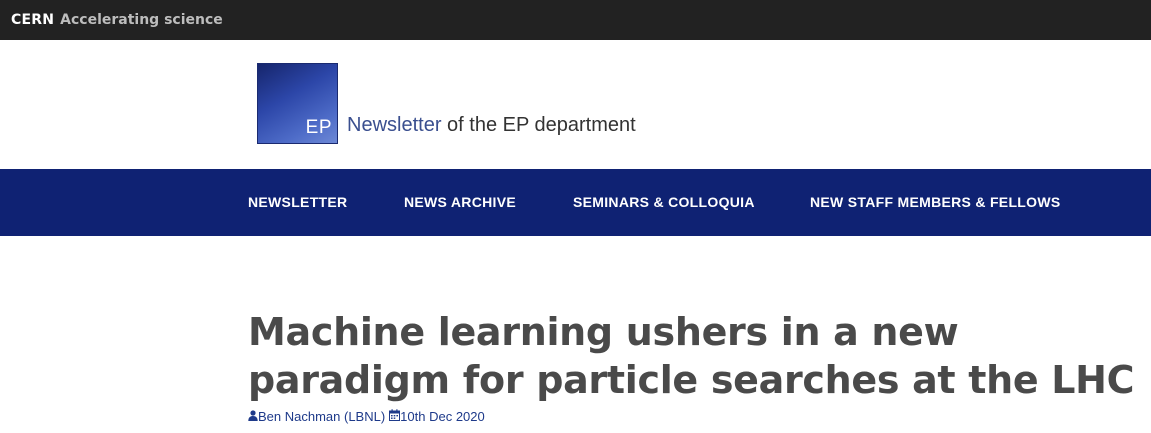 Image resolution: width=1151 pixels, height=433 pixels. Describe the element at coordinates (538, 125) in the screenshot. I see `site-title-rest: of the EP department` at that location.